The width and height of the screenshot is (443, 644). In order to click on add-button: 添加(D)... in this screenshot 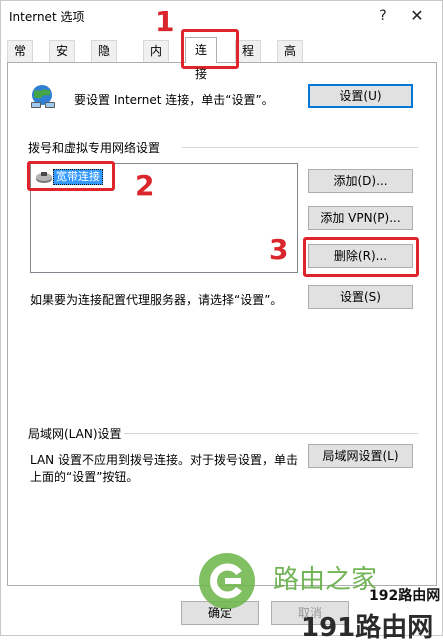, I will do `click(360, 181)`.